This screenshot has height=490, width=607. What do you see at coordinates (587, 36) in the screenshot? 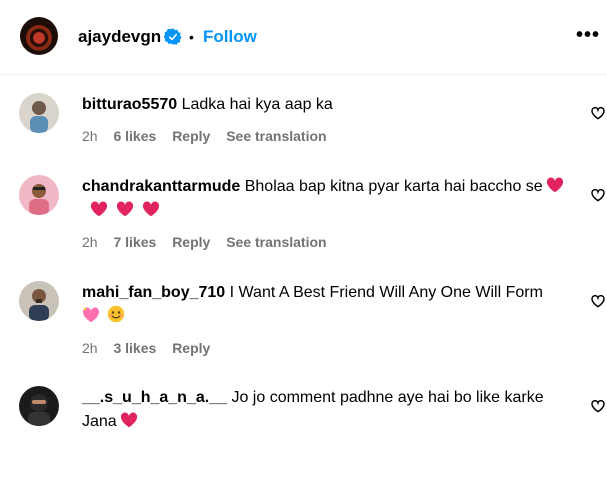
I see `more-options-icon: •••` at bounding box center [587, 36].